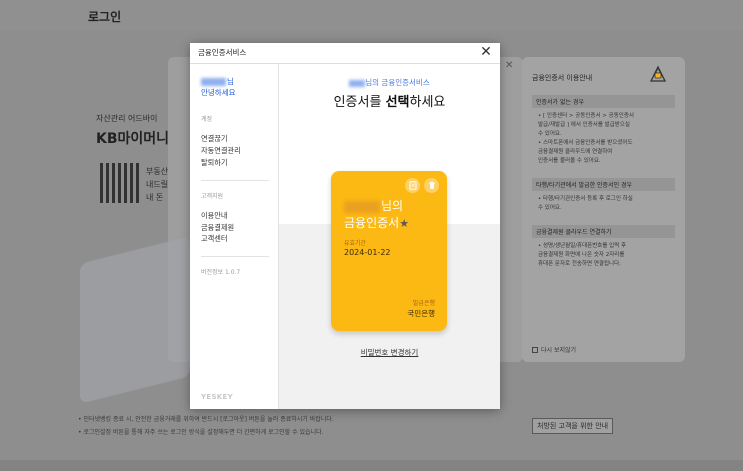  I want to click on issuer-label: 발급은행, so click(423, 303).